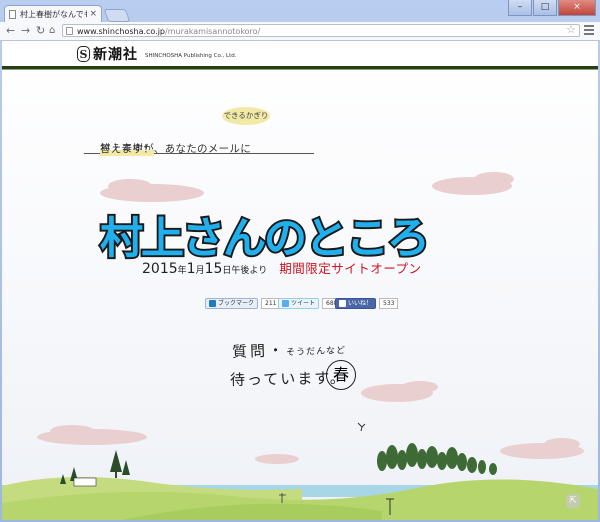 This screenshot has height=522, width=600. Describe the element at coordinates (300, 11) in the screenshot. I see `tab-strip: 村上春樹がなんでも答えます… × – □ ×` at that location.